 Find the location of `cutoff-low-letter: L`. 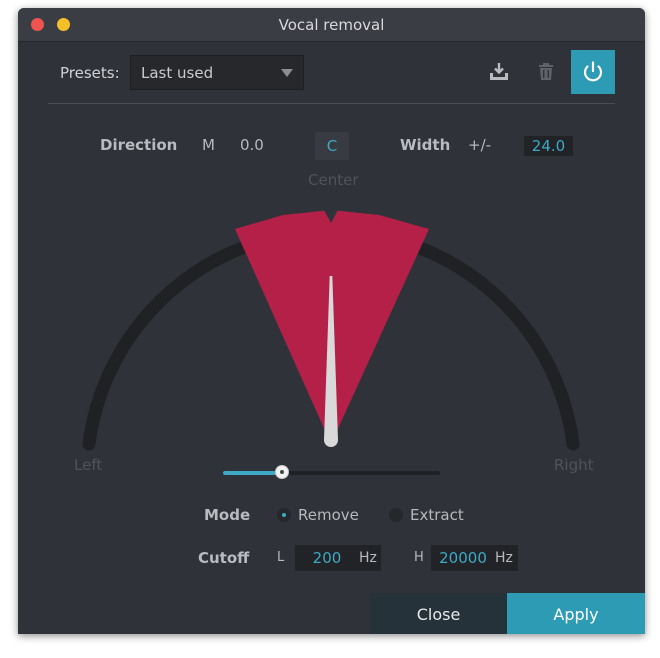

cutoff-low-letter: L is located at coordinates (281, 557).